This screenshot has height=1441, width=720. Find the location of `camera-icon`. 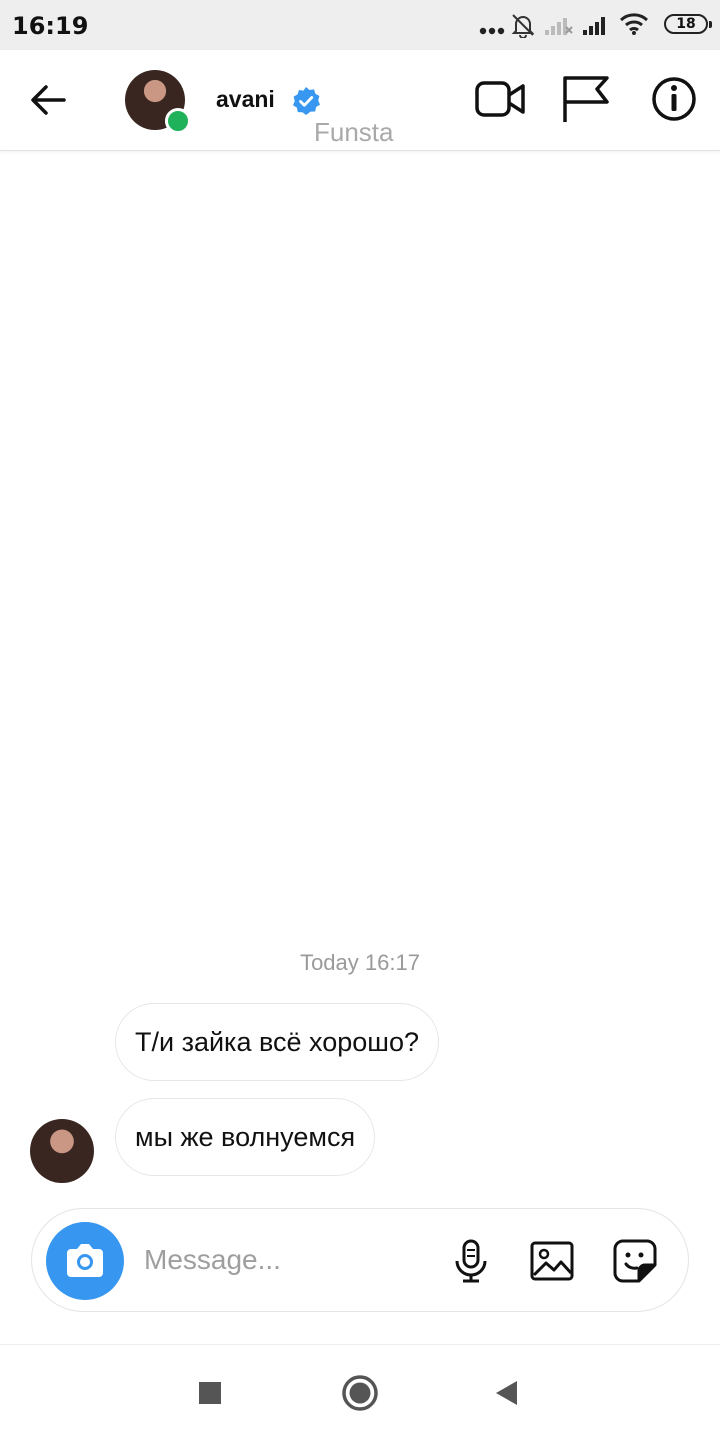

camera-icon is located at coordinates (85, 1260).